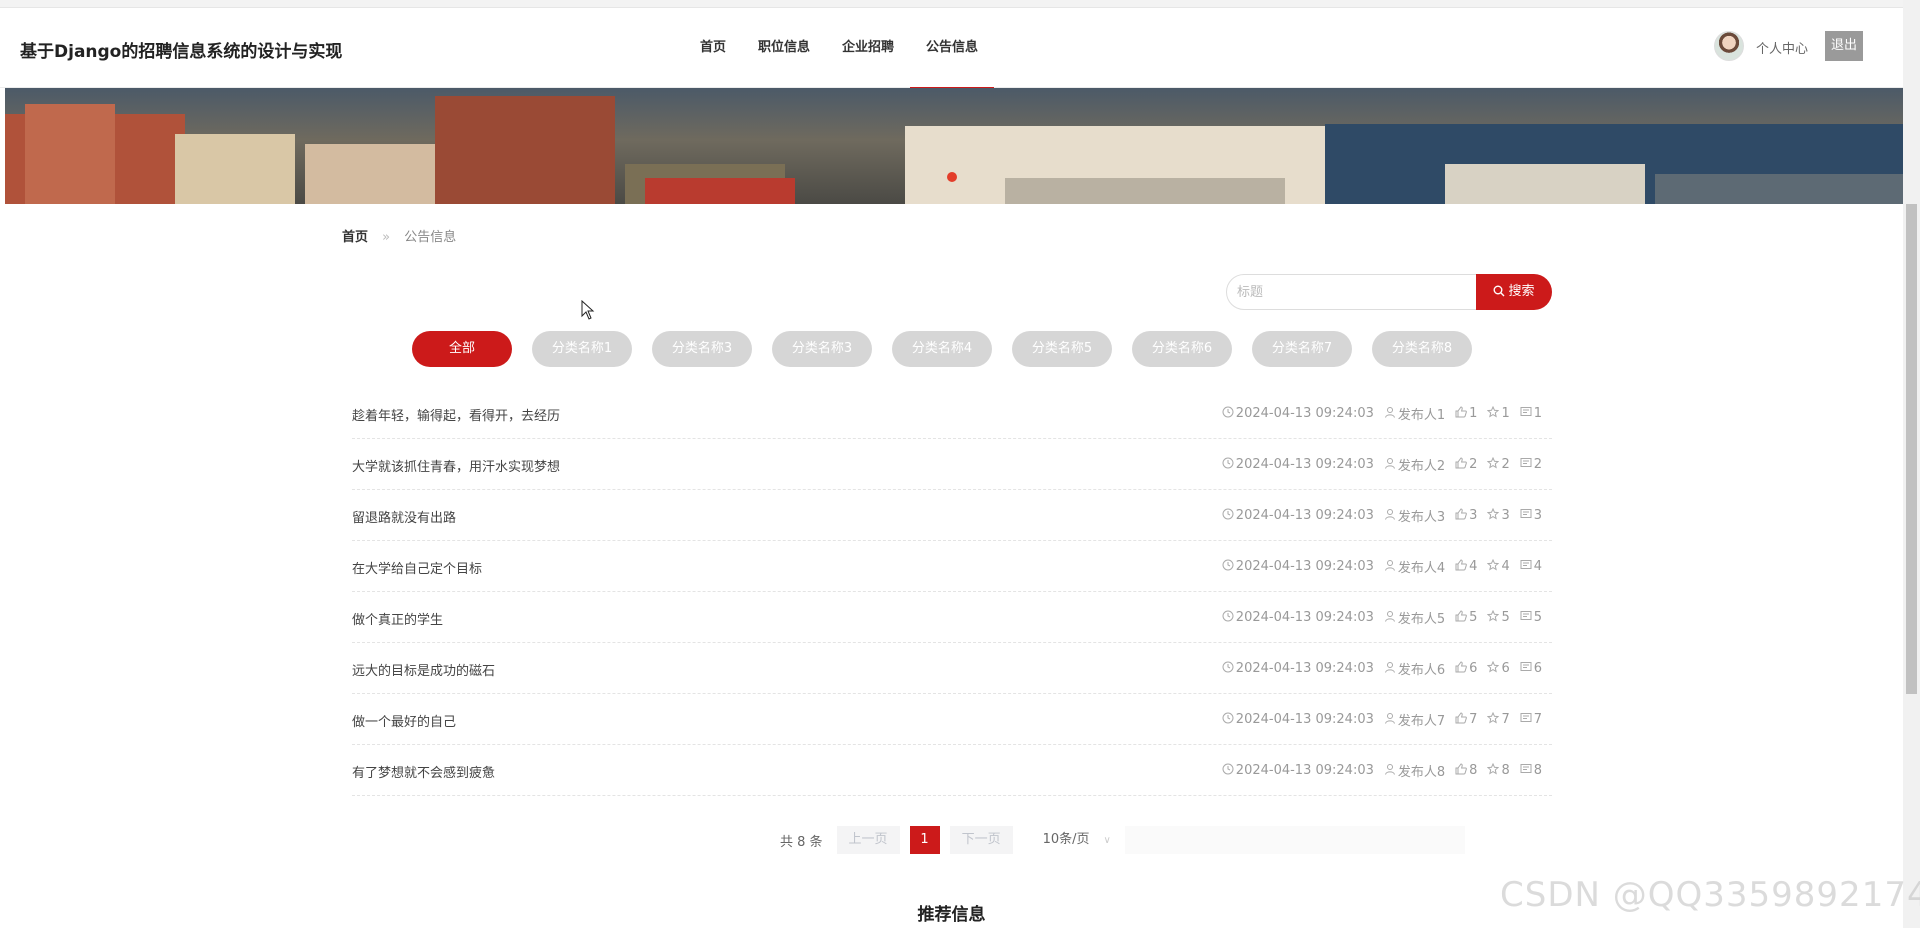 The height and width of the screenshot is (928, 1920). What do you see at coordinates (404, 720) in the screenshot?
I see `notice-title: 做一个最好的自己` at bounding box center [404, 720].